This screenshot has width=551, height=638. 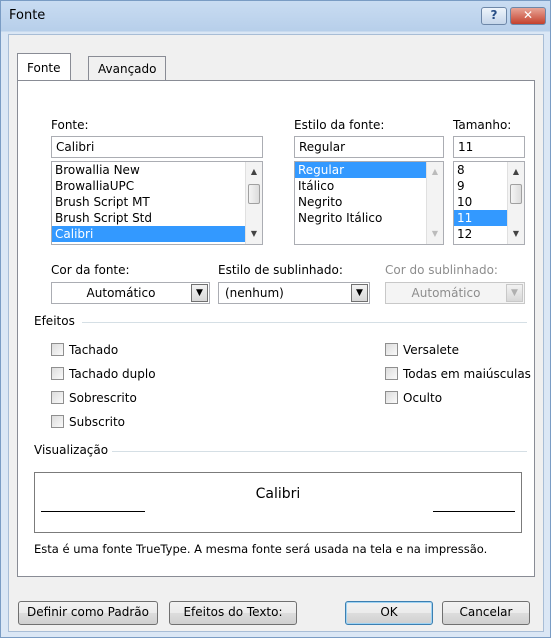 I want to click on cancel-button: Cancelar, so click(x=486, y=613).